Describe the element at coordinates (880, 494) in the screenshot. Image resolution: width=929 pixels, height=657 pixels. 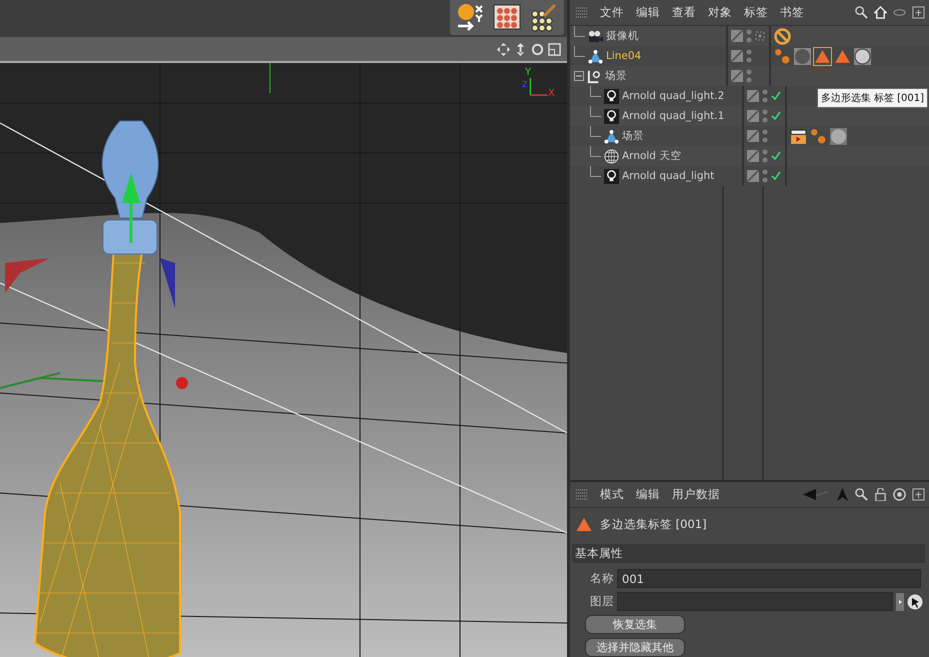
I see `lock-icon` at that location.